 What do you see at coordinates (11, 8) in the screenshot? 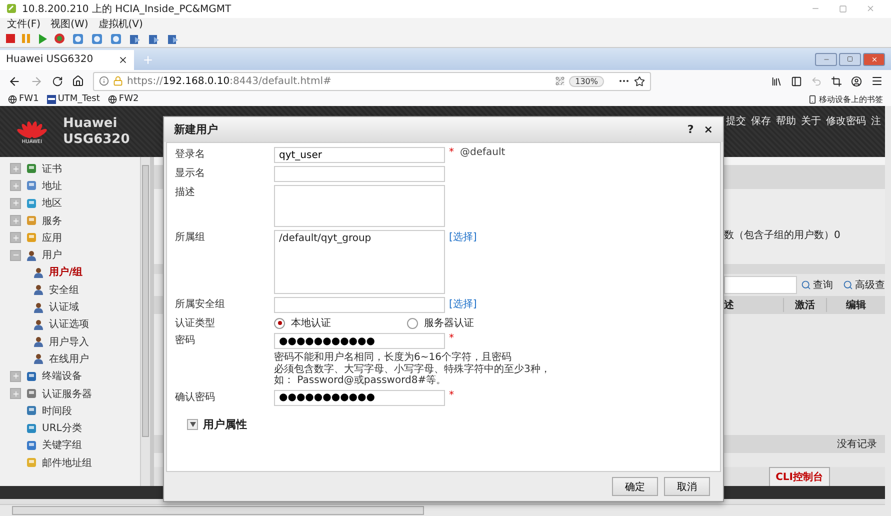
I see `vm-icon` at bounding box center [11, 8].